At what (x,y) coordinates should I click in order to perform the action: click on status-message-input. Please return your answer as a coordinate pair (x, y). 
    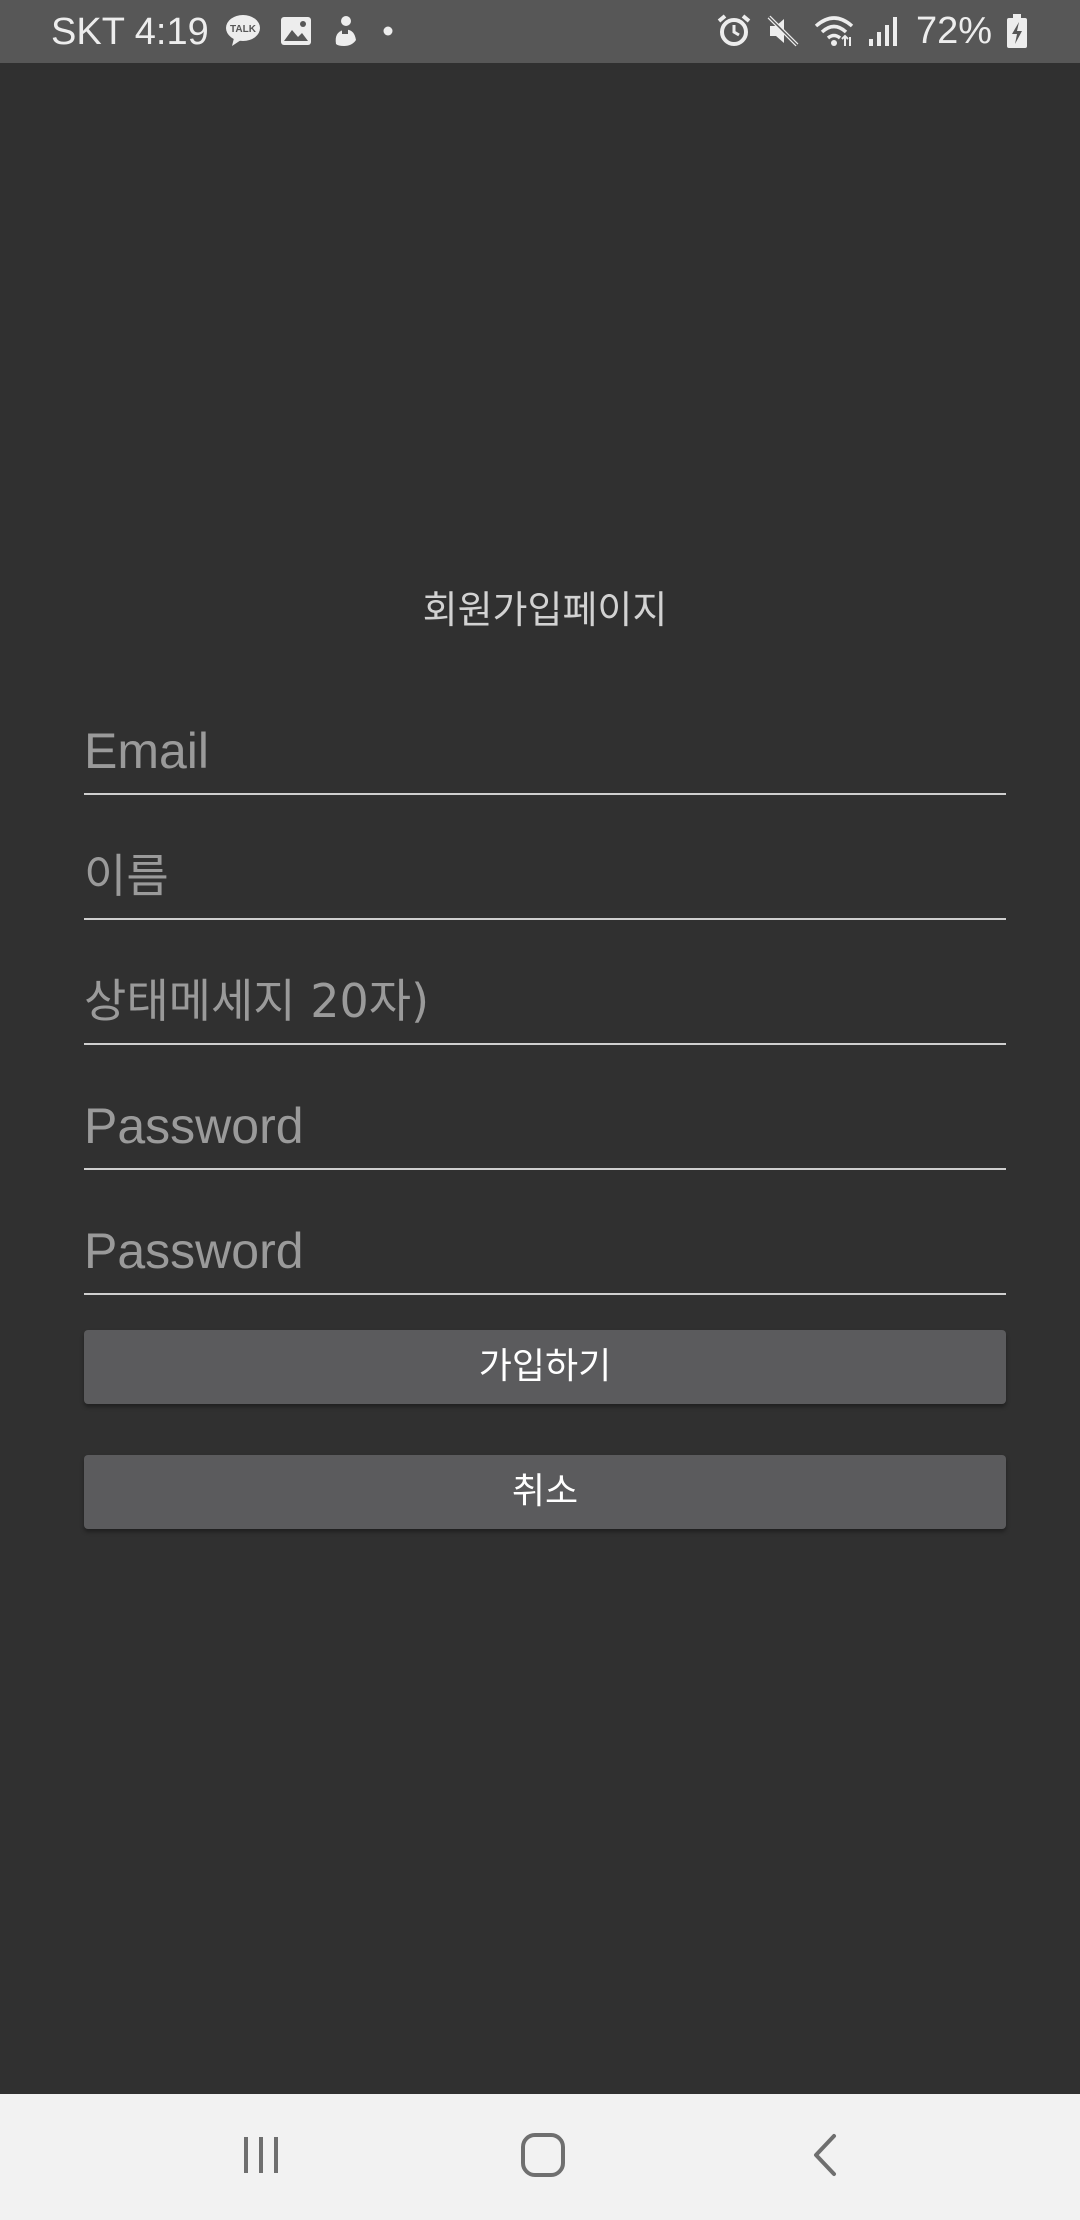
    Looking at the image, I should click on (545, 1001).